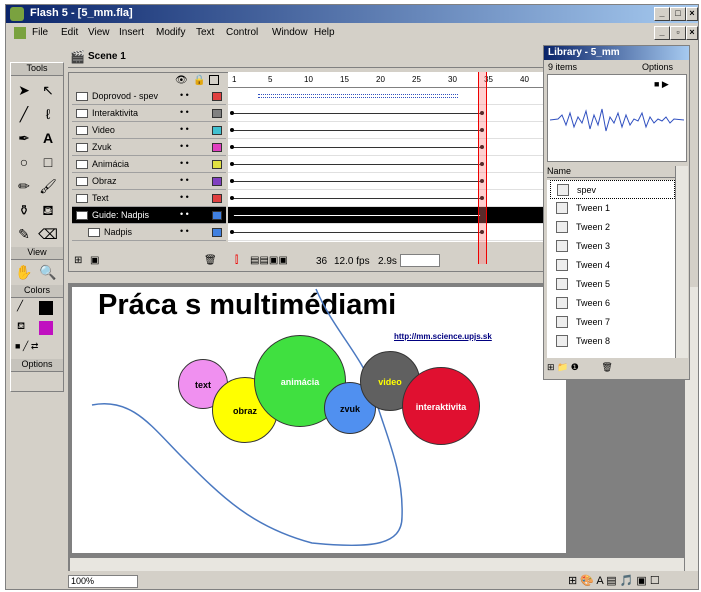 The image size is (701, 592). I want to click on paint-bucket-tool-icon: ⛾, so click(48, 210).